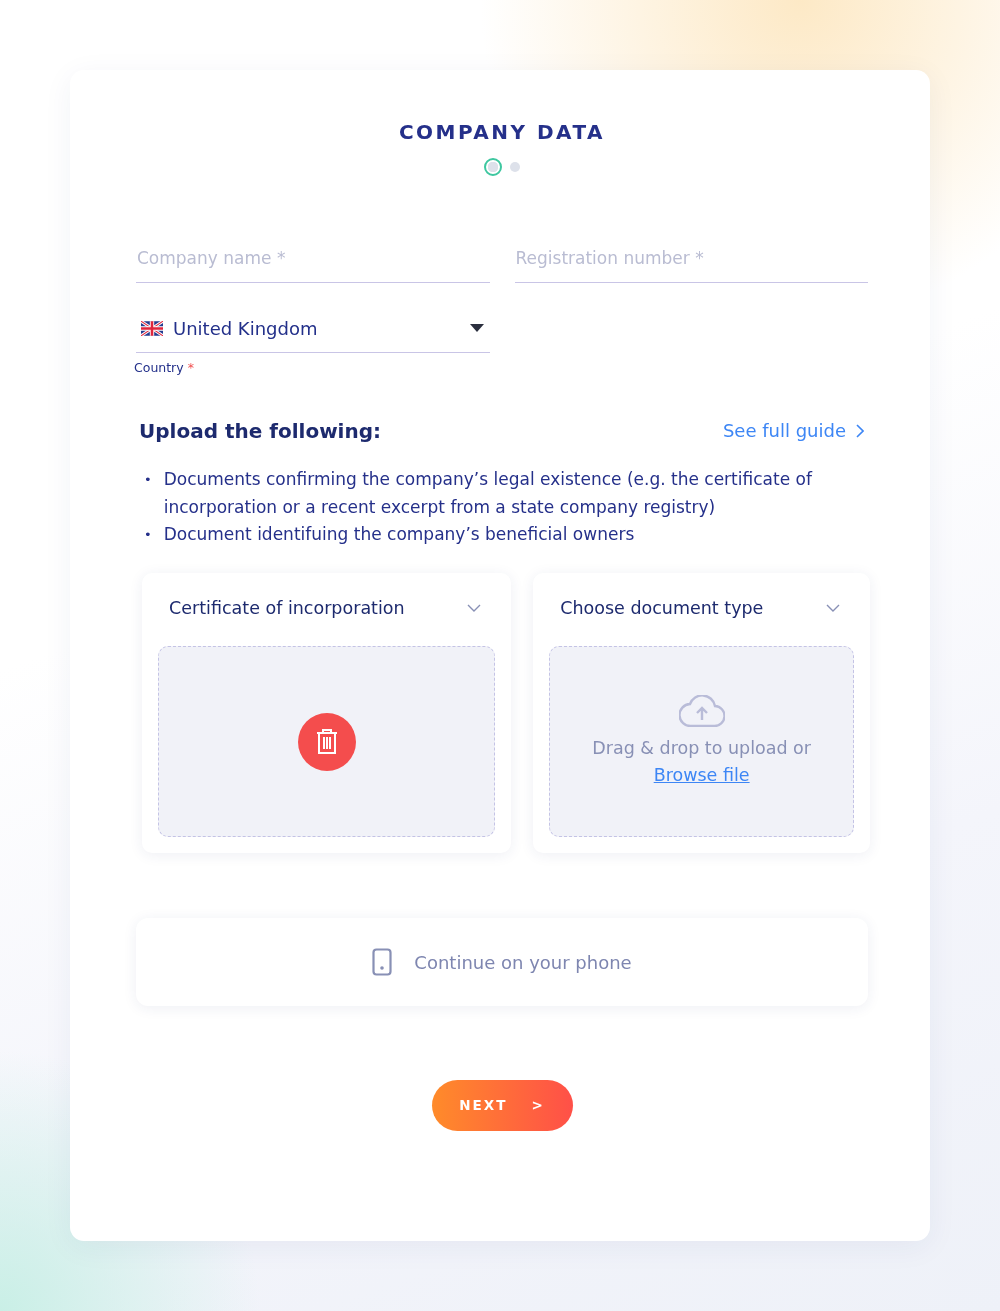 This screenshot has width=1000, height=1311. I want to click on caret-icon, so click(476, 328).